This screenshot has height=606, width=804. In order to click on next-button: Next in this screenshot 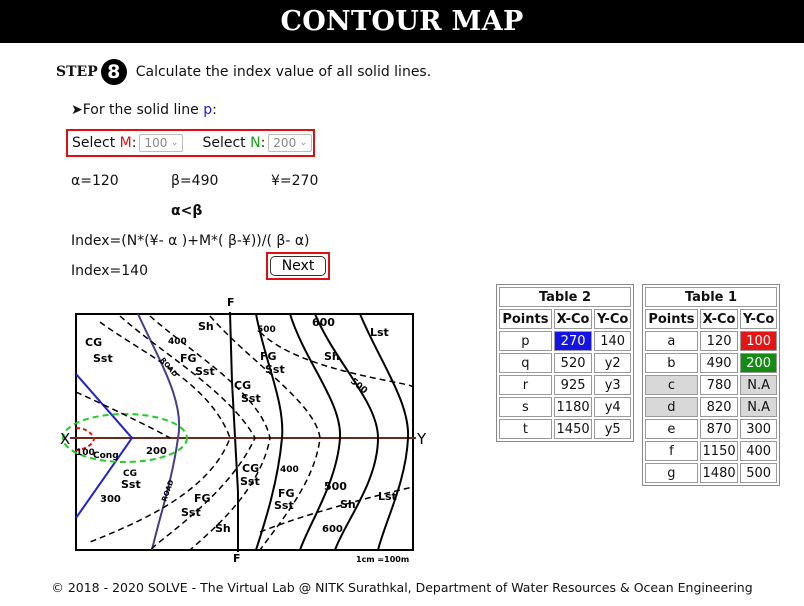, I will do `click(298, 266)`.